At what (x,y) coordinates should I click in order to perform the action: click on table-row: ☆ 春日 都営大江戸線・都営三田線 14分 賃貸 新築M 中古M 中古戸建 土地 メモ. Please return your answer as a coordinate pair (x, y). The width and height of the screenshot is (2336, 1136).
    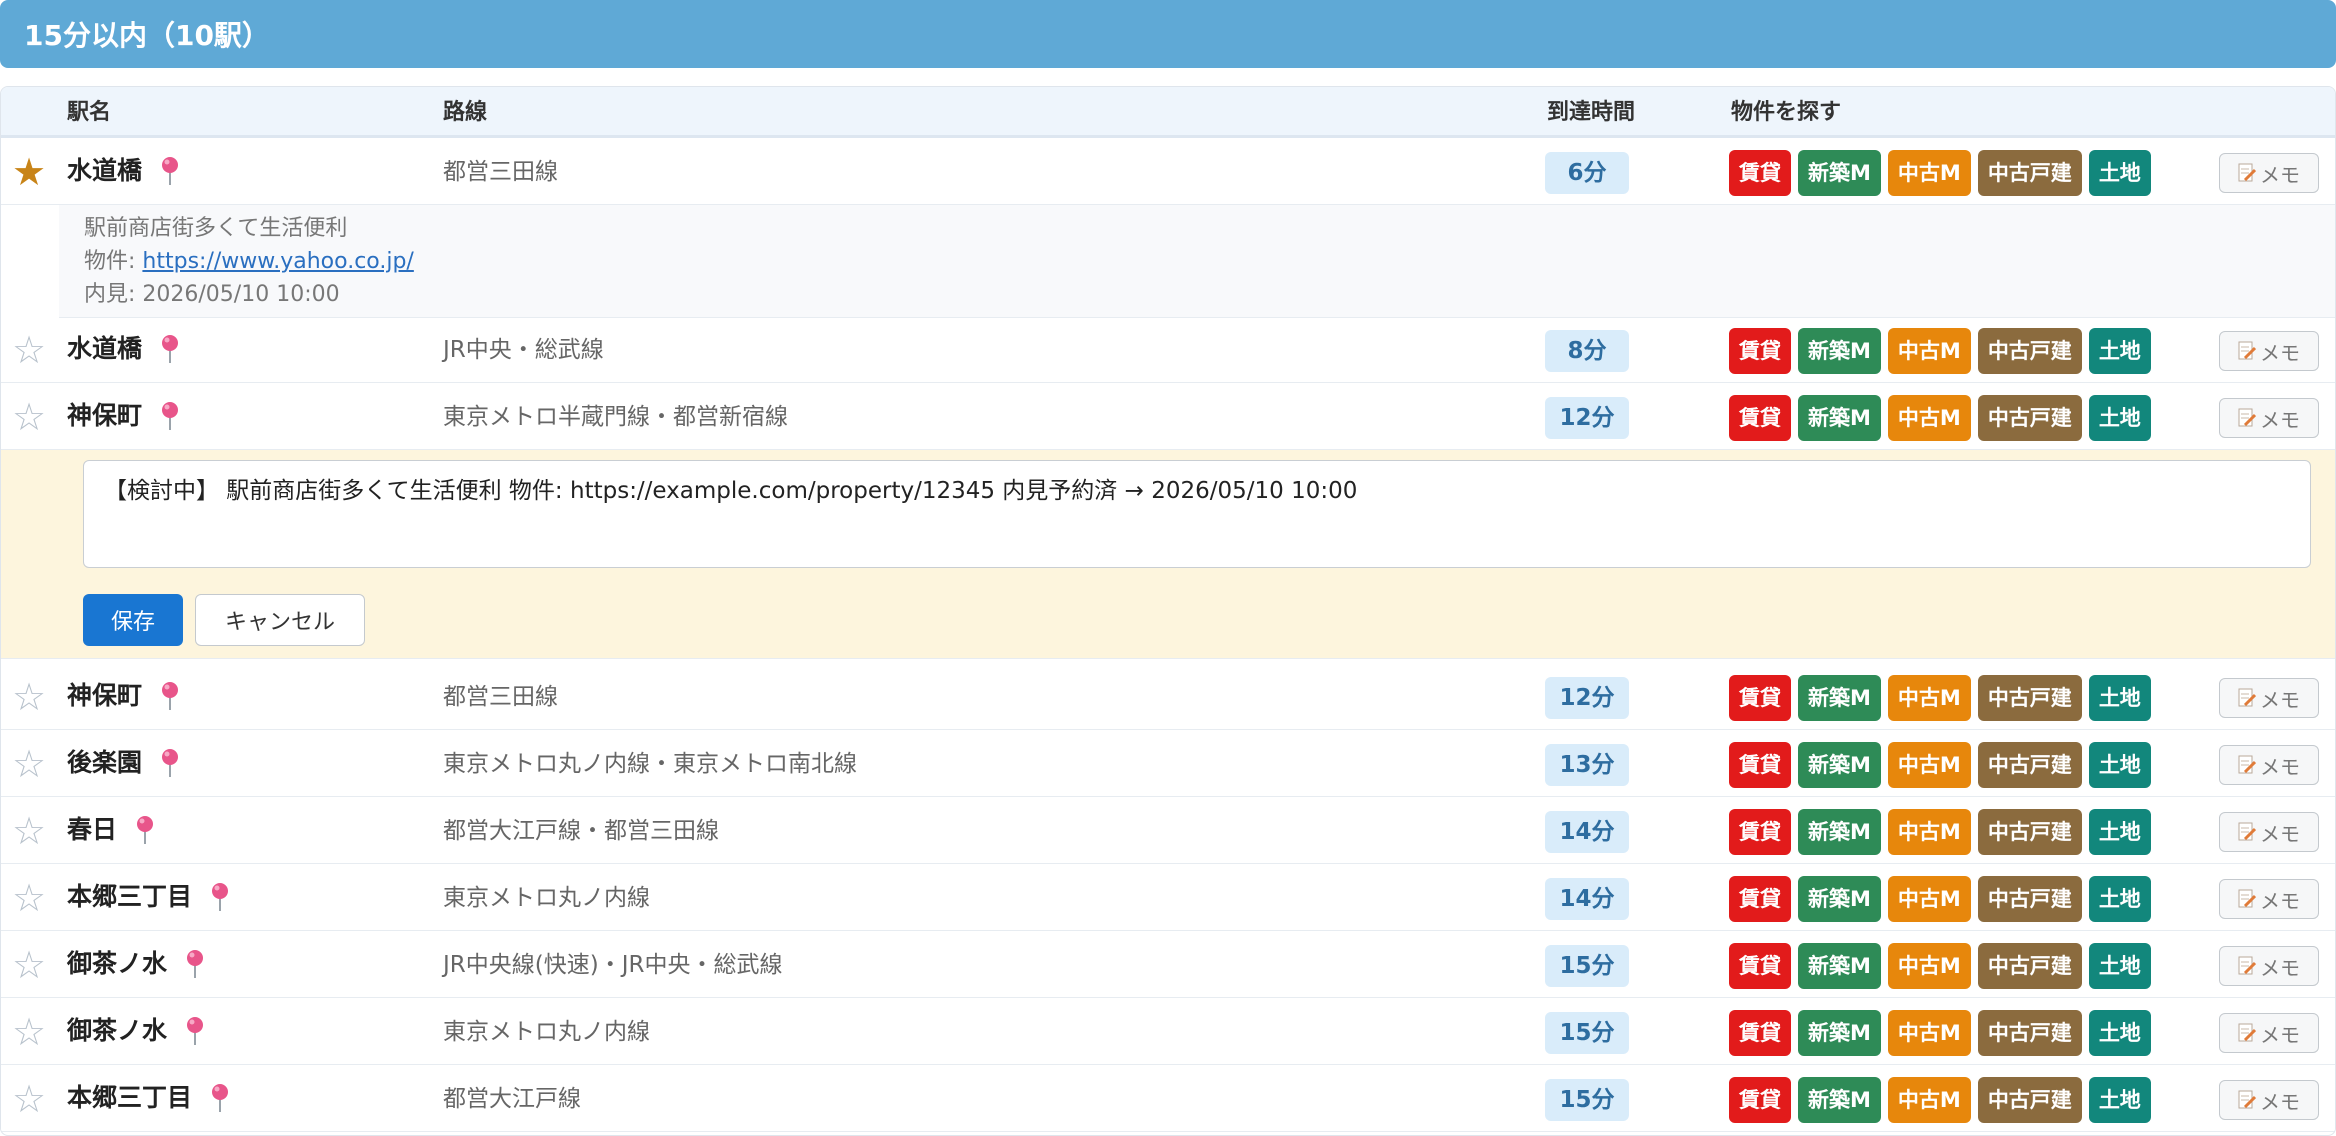
    Looking at the image, I should click on (1168, 830).